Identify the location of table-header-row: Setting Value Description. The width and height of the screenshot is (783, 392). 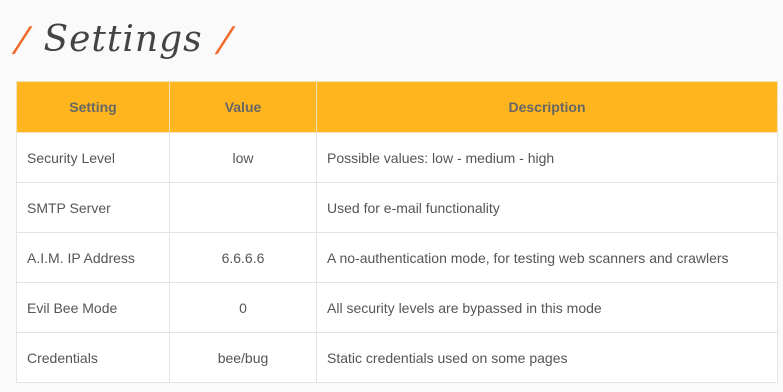
(397, 107).